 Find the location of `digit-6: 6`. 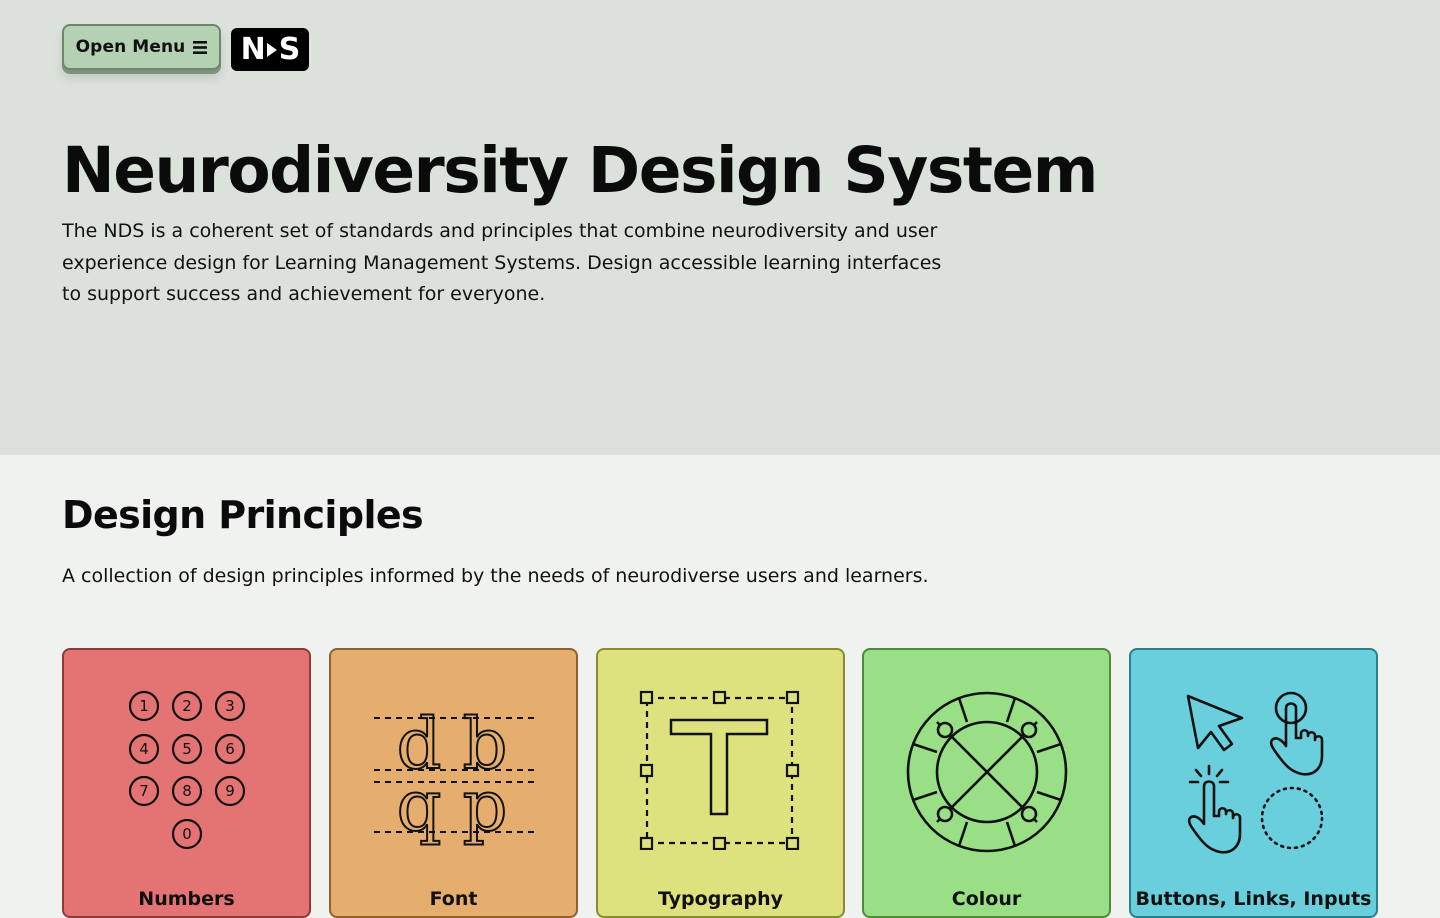

digit-6: 6 is located at coordinates (230, 749).